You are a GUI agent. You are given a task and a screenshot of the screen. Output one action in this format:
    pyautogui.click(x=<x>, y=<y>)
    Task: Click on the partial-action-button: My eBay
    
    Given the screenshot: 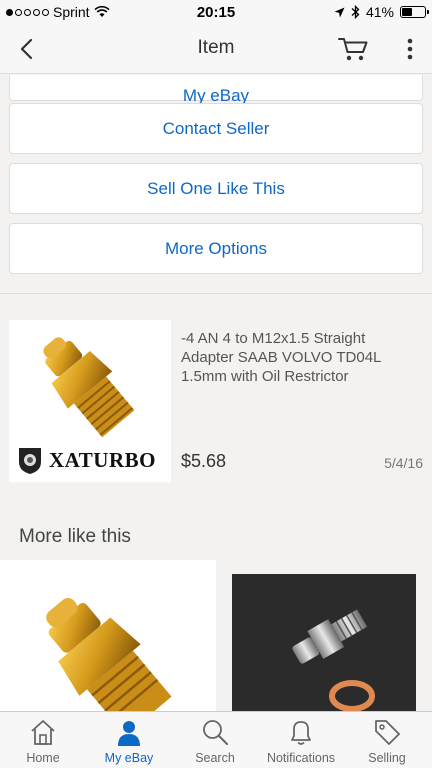 What is the action you would take?
    pyautogui.click(x=216, y=90)
    